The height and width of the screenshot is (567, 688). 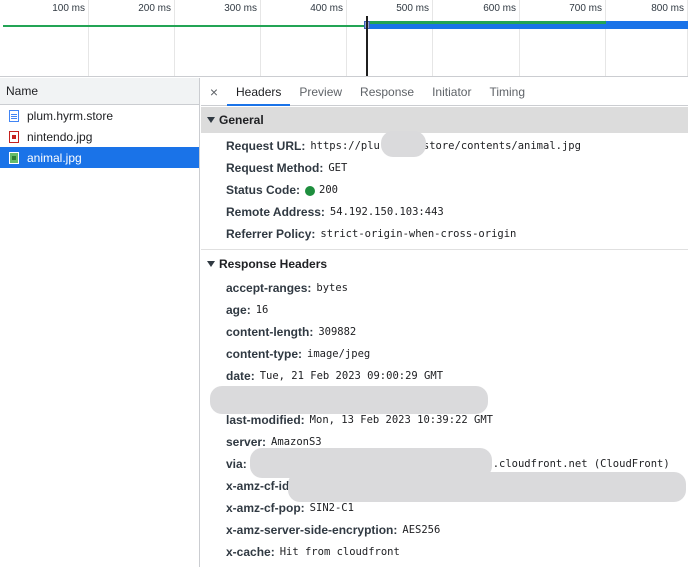 I want to click on tick-label-600ms: 600 ms, so click(x=499, y=8).